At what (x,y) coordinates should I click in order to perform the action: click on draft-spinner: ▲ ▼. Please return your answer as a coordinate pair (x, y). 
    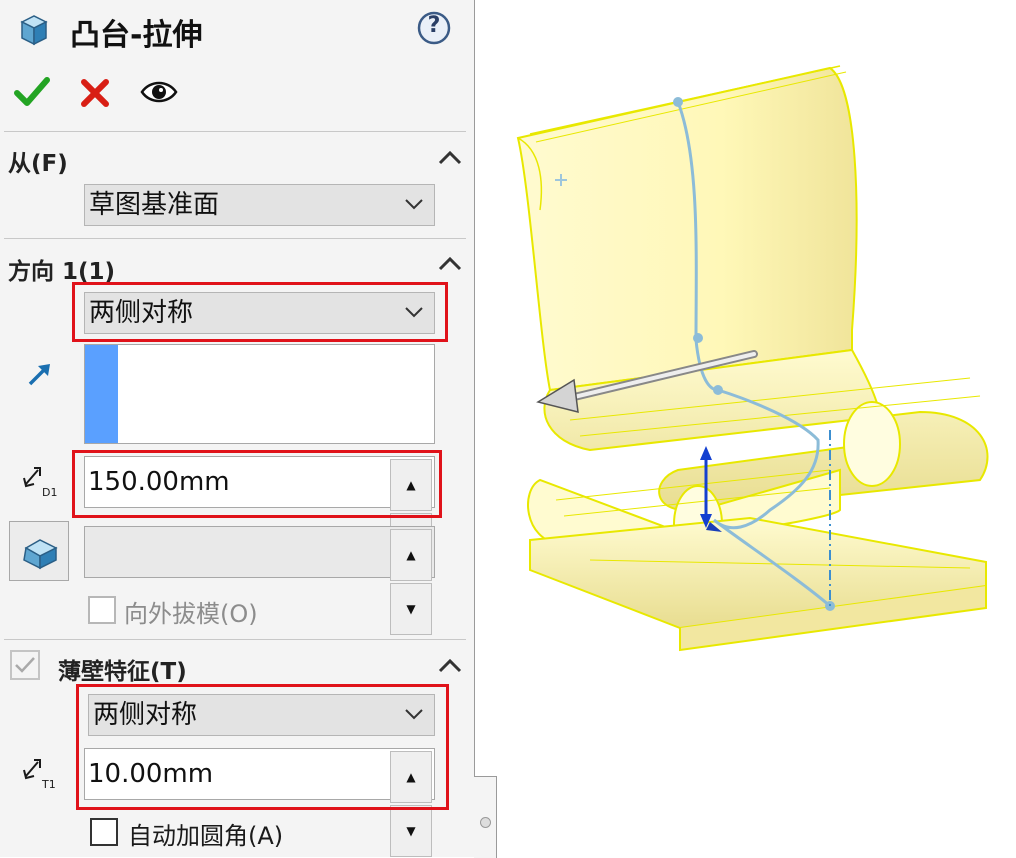
    Looking at the image, I should click on (411, 582).